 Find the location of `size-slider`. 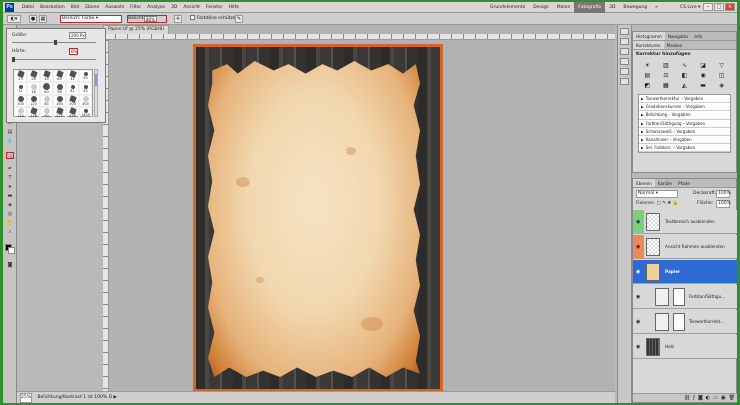

size-slider is located at coordinates (54, 42).